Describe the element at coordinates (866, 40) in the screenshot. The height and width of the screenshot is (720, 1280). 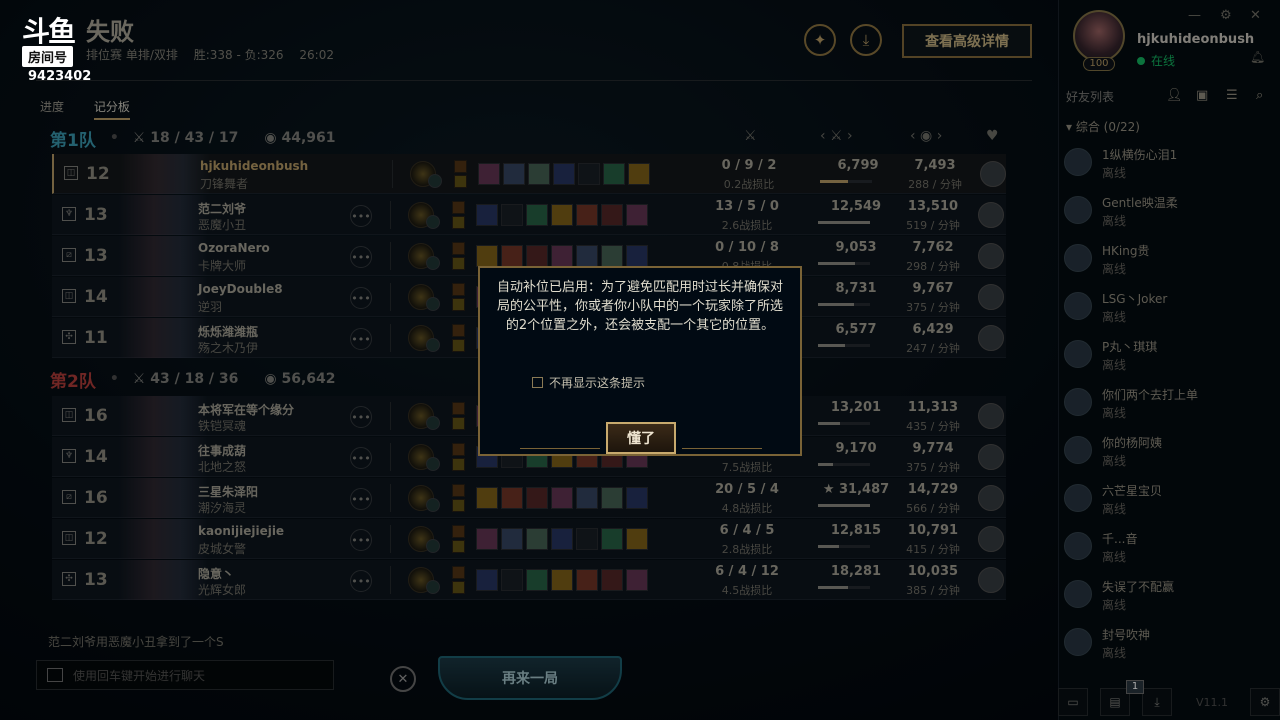
I see `download-icon: ⤓` at that location.